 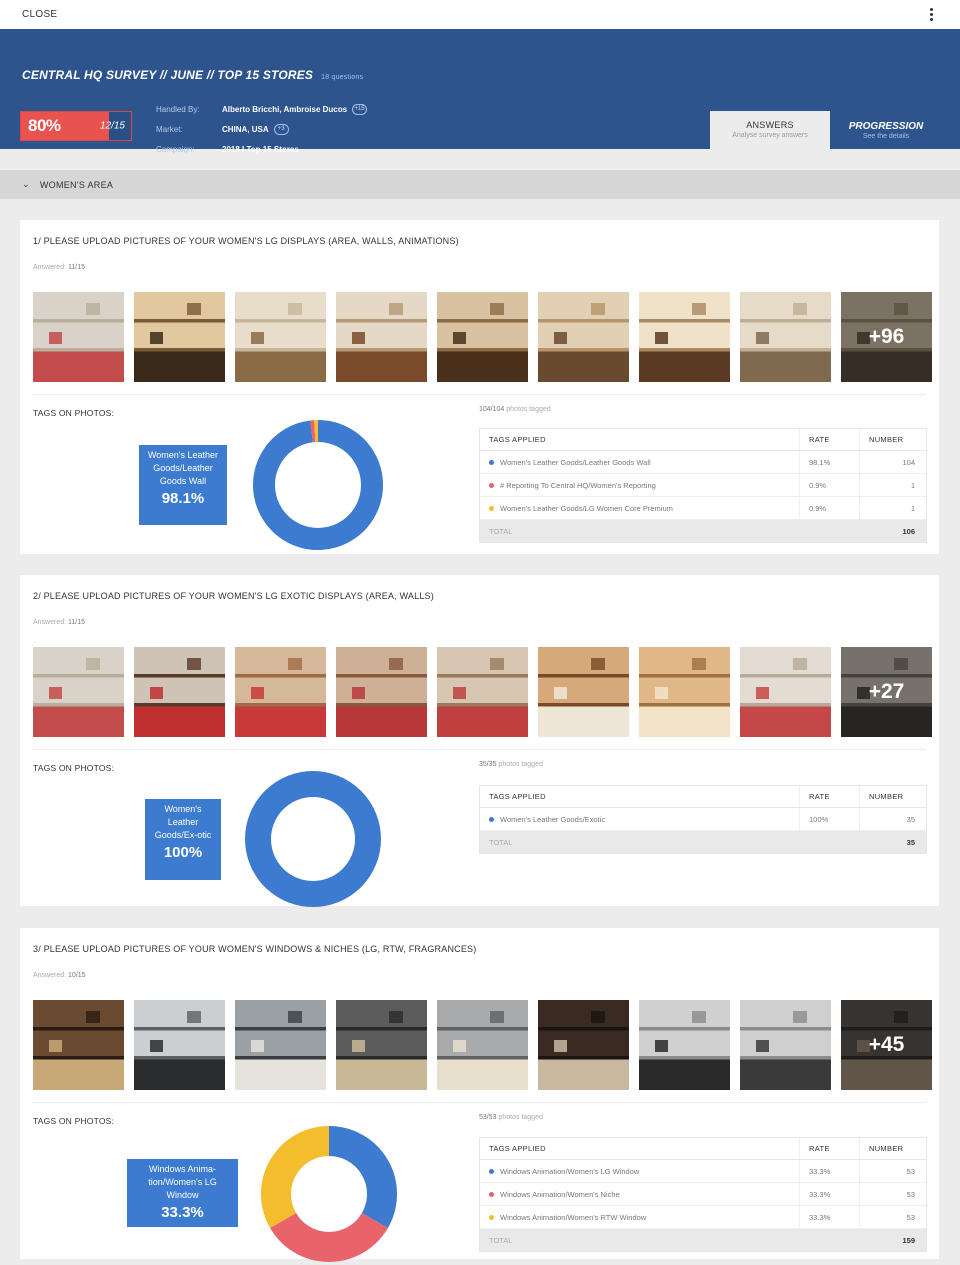 What do you see at coordinates (570, 1171) in the screenshot?
I see `tag-name: Windows Animation/Women's LG Window` at bounding box center [570, 1171].